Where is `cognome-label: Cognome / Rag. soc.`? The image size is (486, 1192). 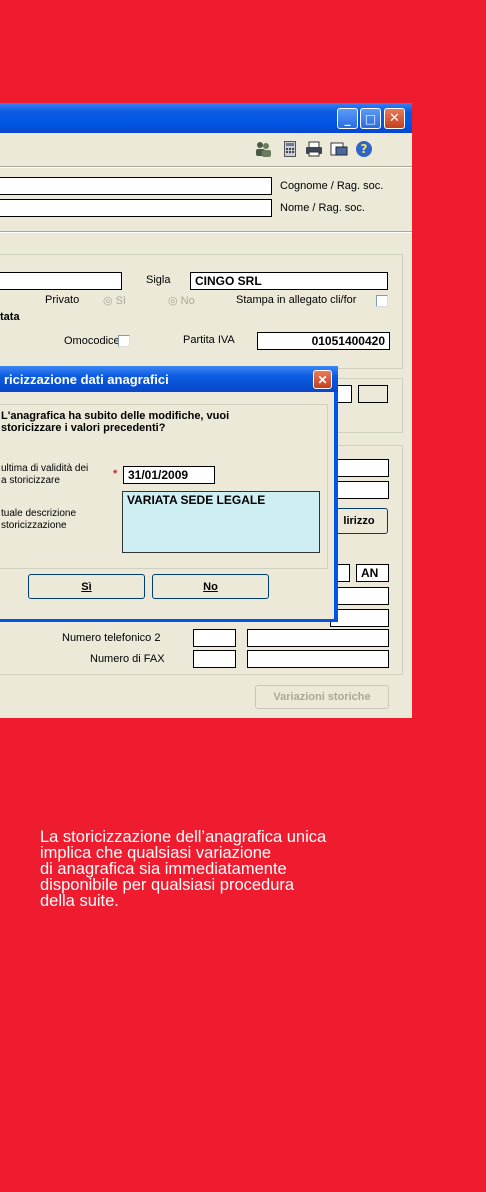
cognome-label: Cognome / Rag. soc. is located at coordinates (332, 186).